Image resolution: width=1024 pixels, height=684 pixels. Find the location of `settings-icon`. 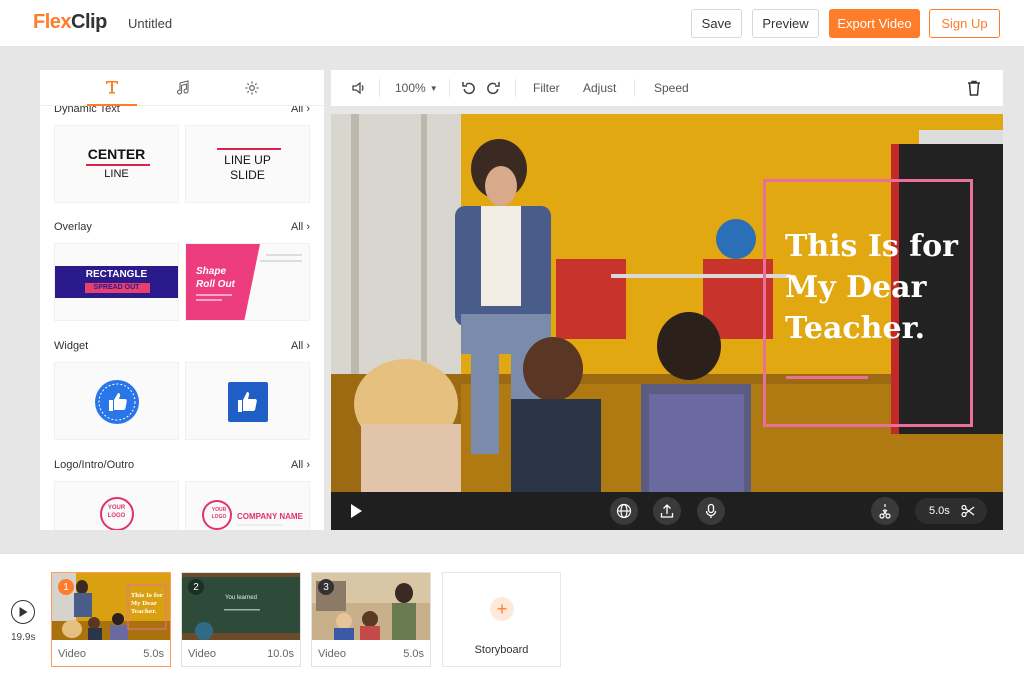

settings-icon is located at coordinates (252, 88).